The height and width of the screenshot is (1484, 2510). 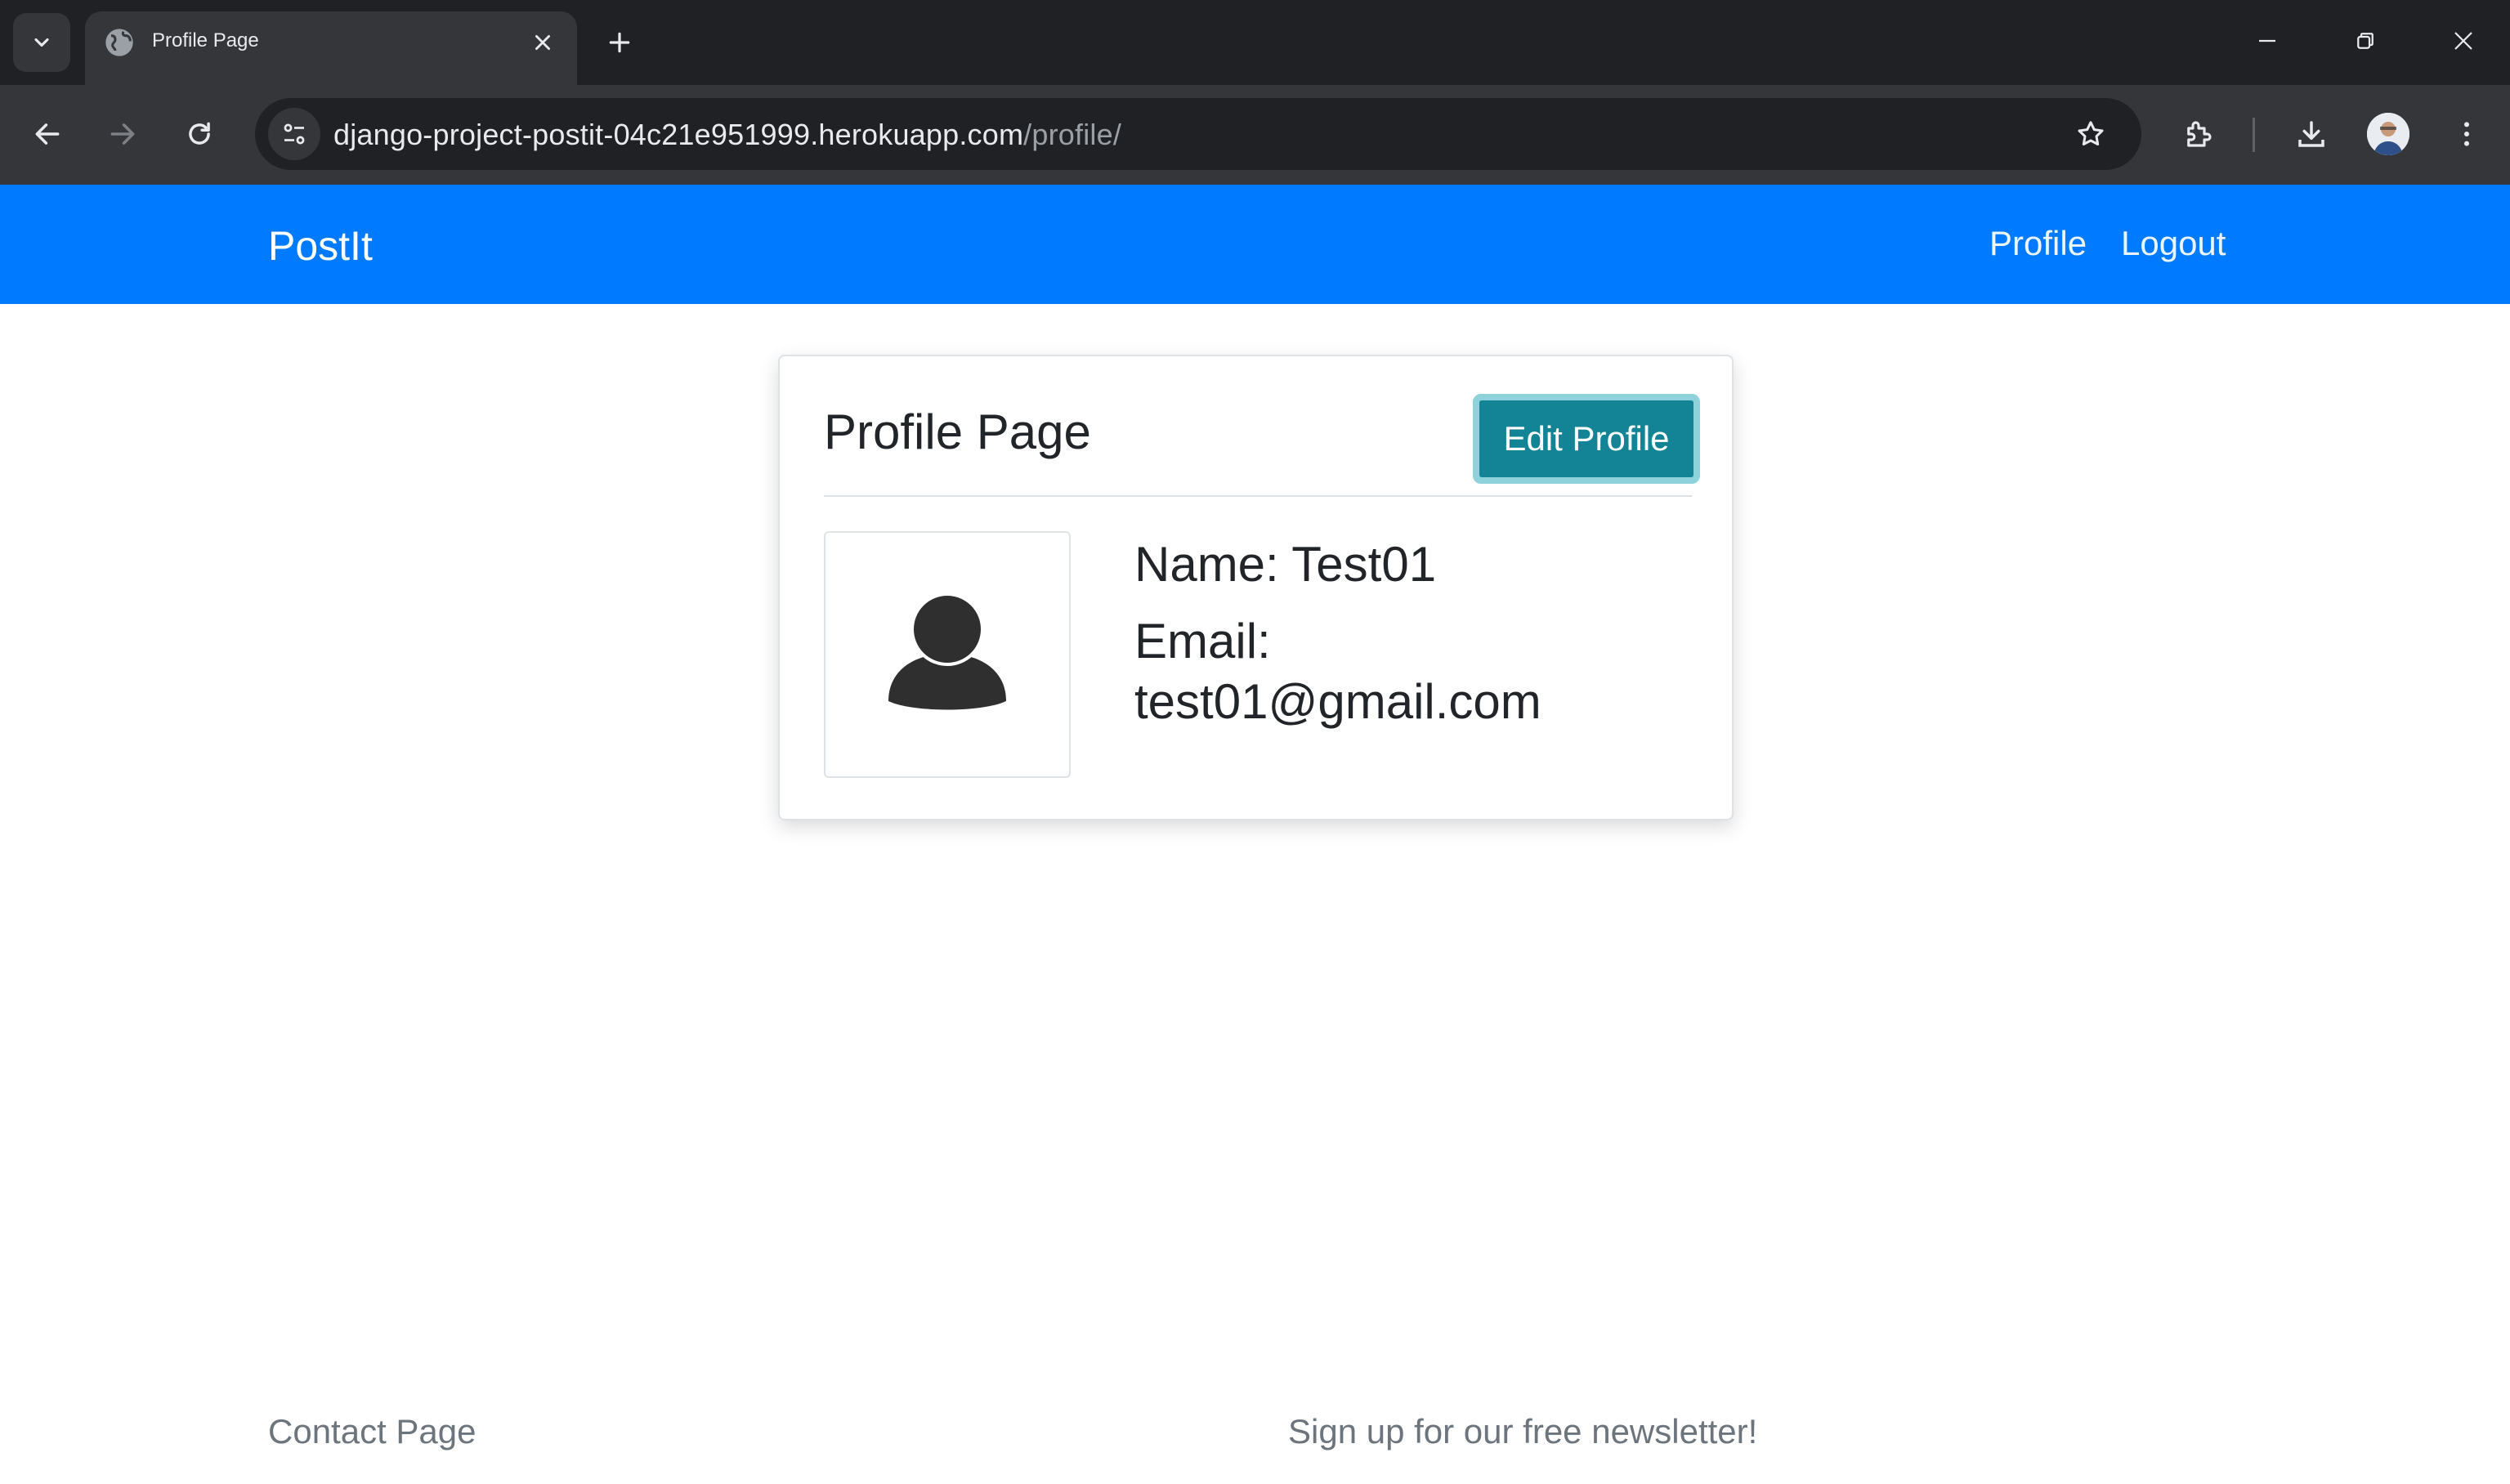 I want to click on reload-button, so click(x=199, y=134).